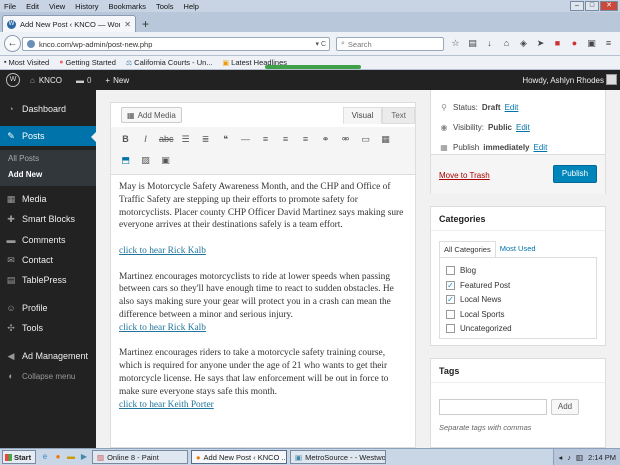 The height and width of the screenshot is (465, 620). I want to click on tags-title: Tags, so click(518, 371).